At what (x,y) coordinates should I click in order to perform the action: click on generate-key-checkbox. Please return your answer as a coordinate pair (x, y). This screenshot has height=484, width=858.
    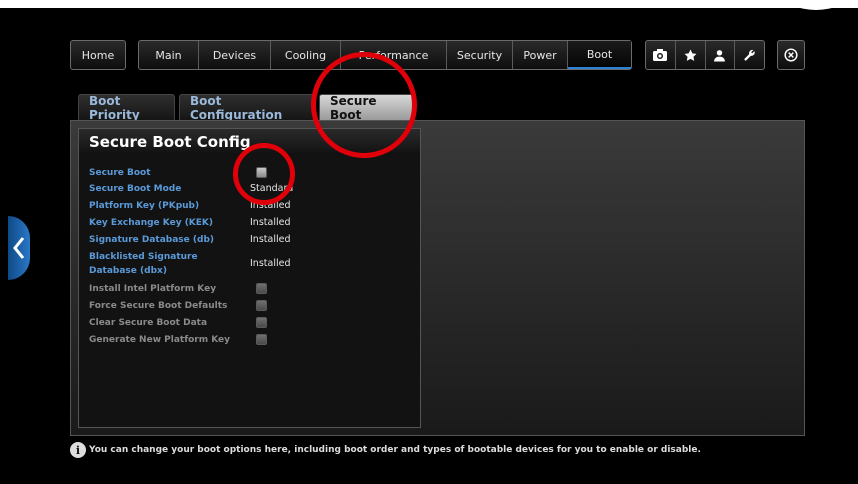
    Looking at the image, I should click on (261, 339).